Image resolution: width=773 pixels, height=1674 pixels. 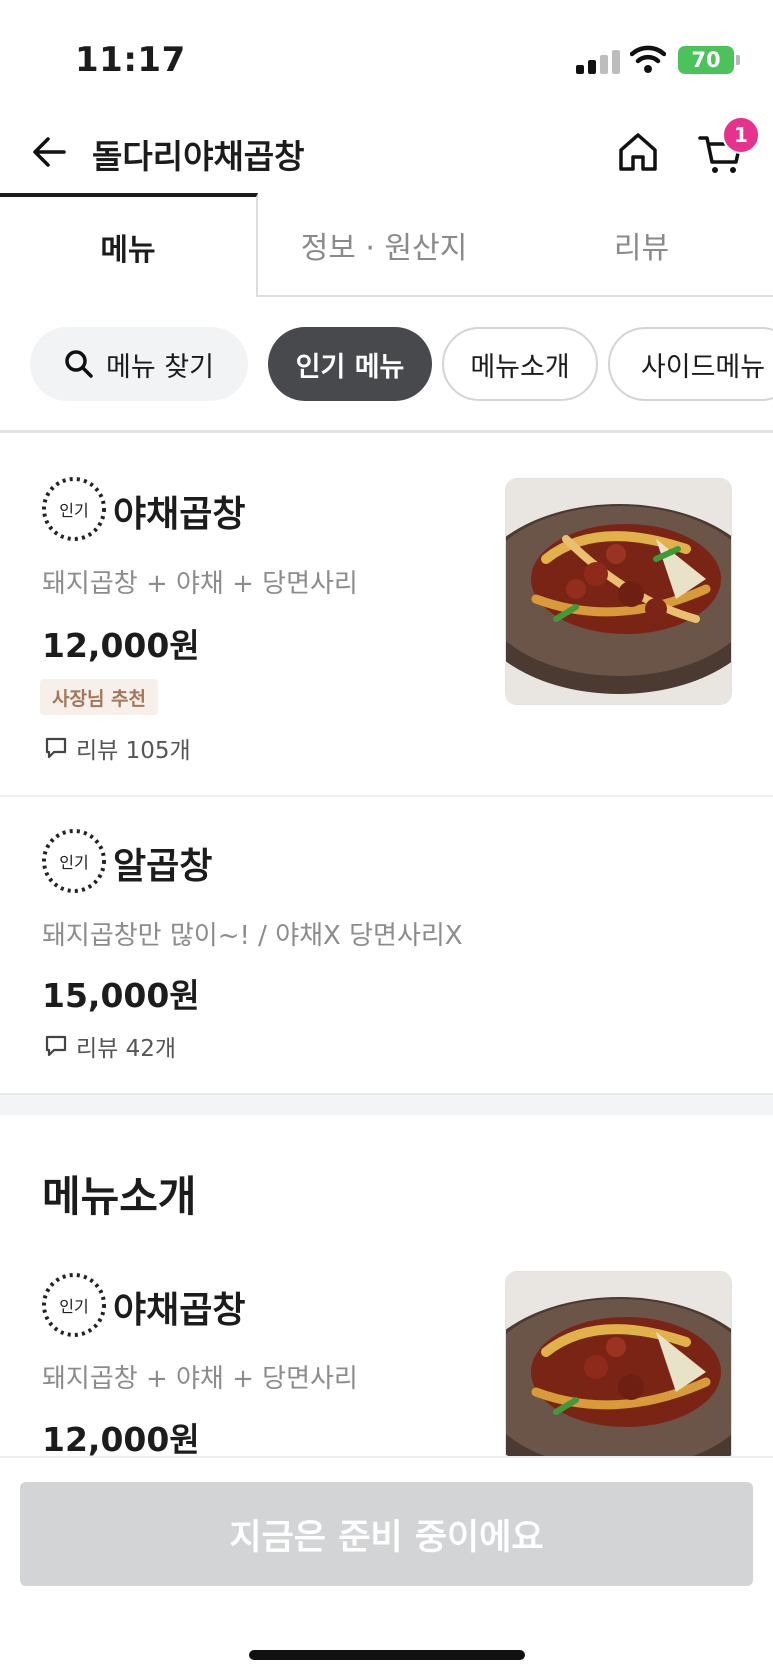 I want to click on cellular-signal-icon, so click(x=598, y=62).